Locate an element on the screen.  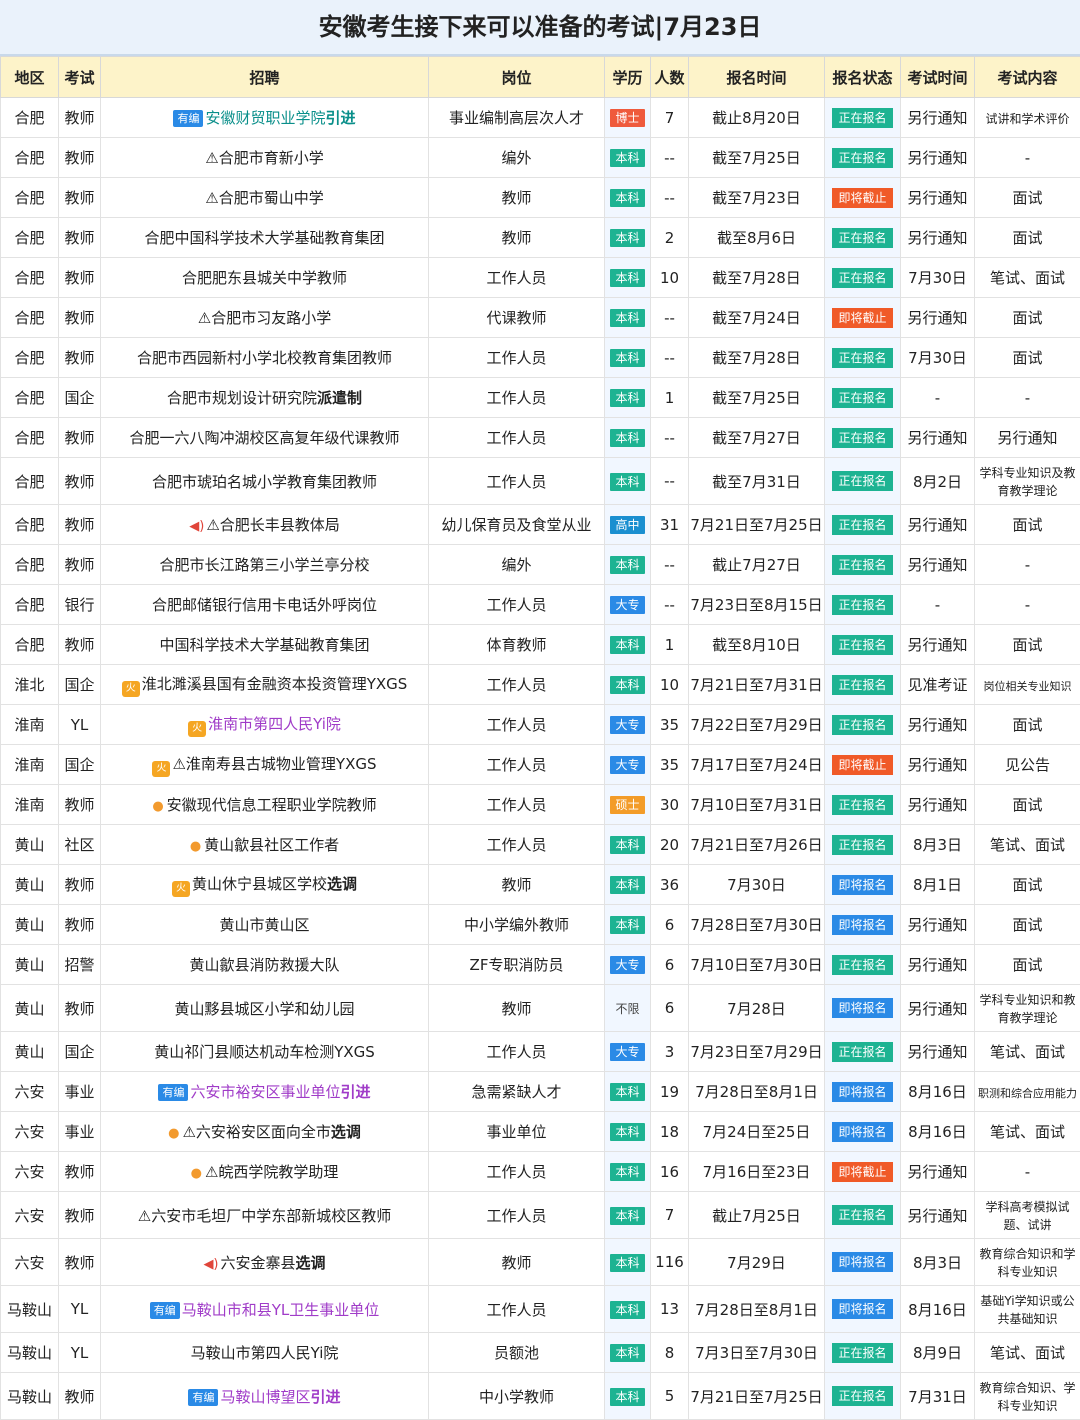
edu-badge: 大专 is located at coordinates (627, 765).